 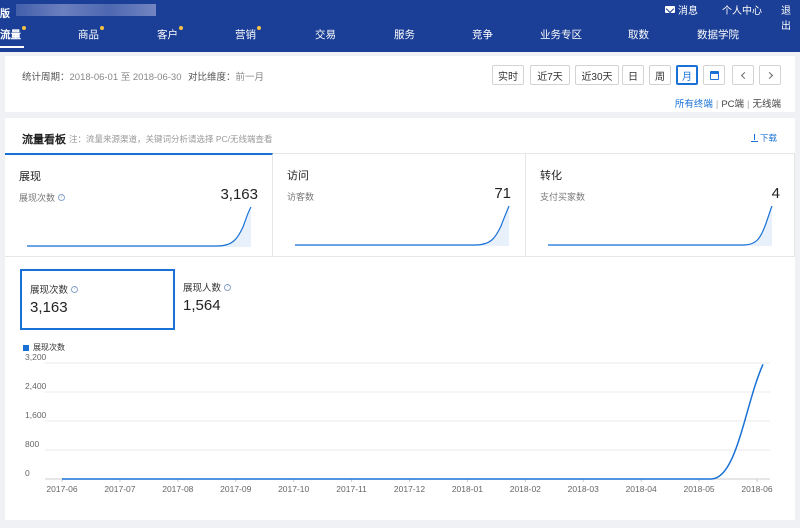 I want to click on board-title: 流量看板, so click(x=44, y=140).